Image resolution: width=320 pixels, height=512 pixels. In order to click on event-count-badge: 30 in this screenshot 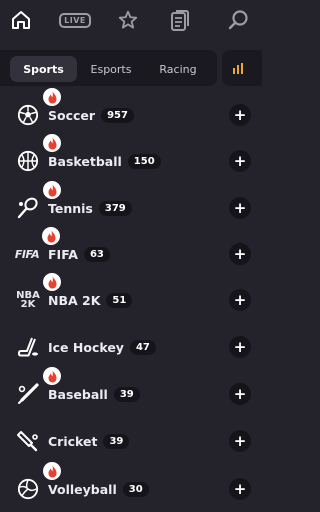, I will do `click(135, 489)`.